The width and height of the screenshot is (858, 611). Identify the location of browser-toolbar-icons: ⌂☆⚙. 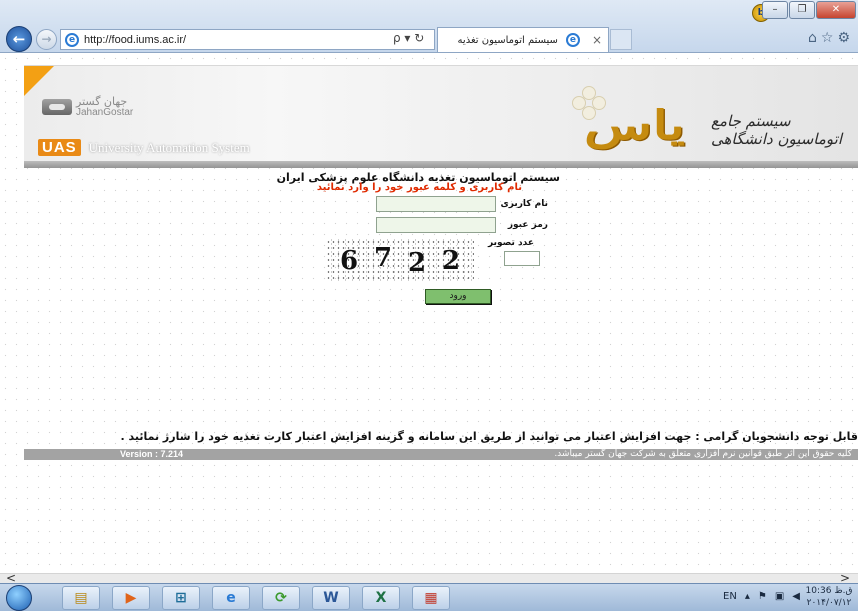
(831, 38).